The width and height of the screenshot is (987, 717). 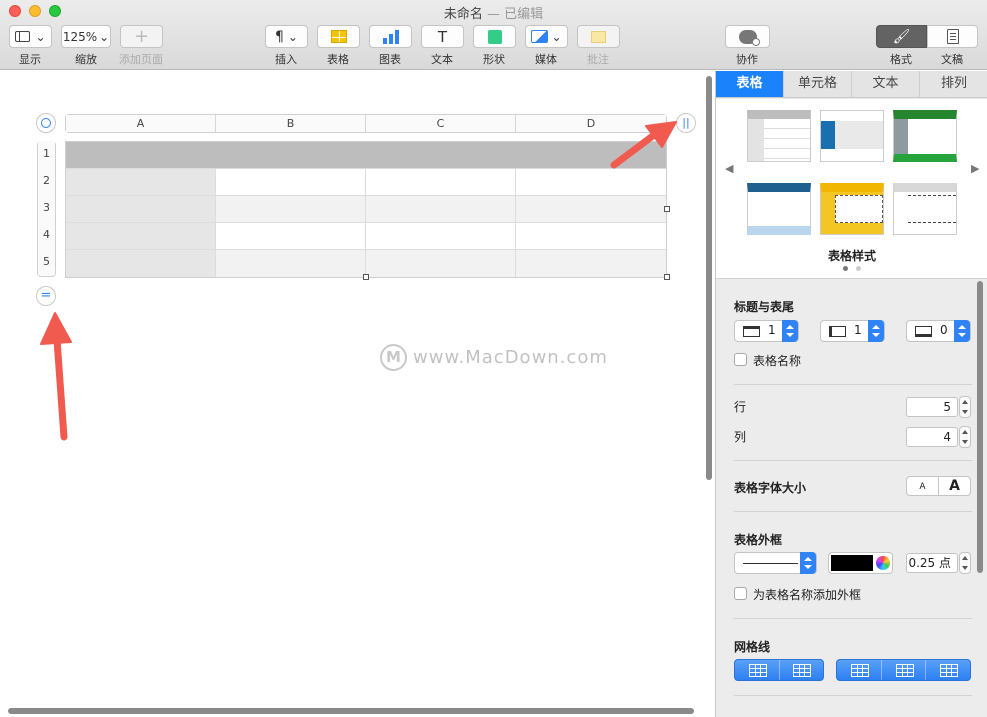 I want to click on rows-stepper, so click(x=965, y=407).